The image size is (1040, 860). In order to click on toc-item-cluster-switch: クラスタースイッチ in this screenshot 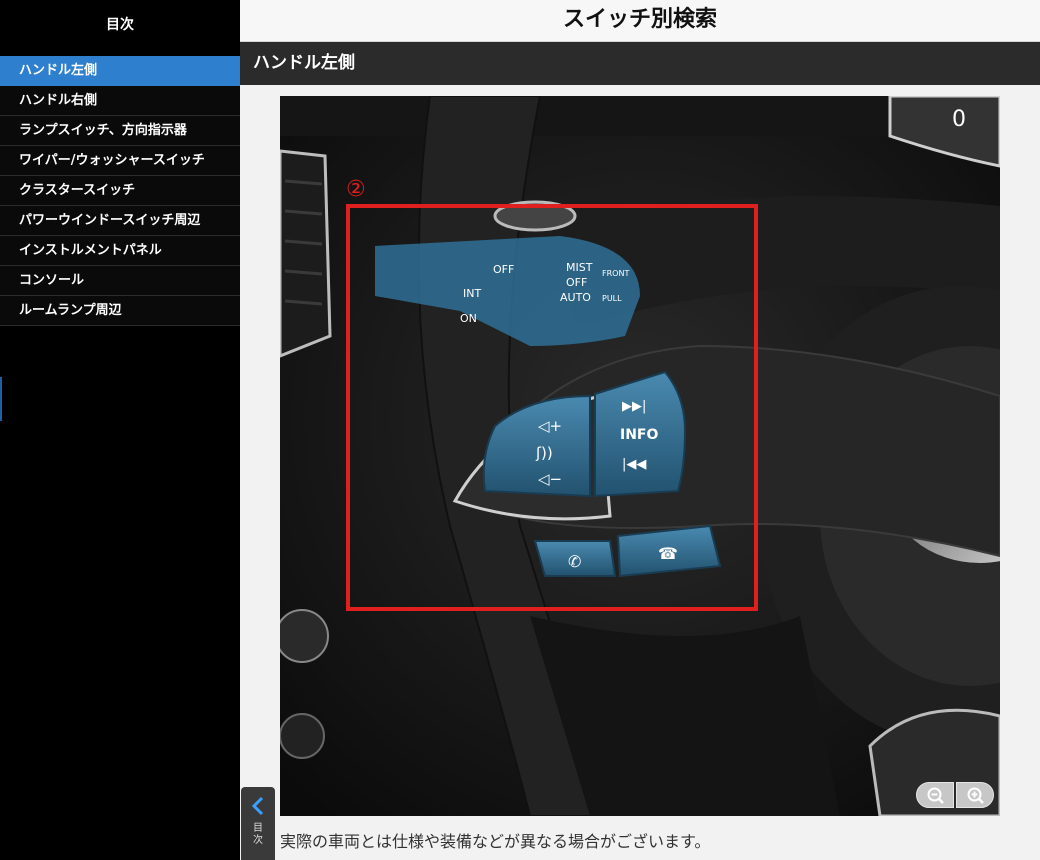, I will do `click(120, 191)`.